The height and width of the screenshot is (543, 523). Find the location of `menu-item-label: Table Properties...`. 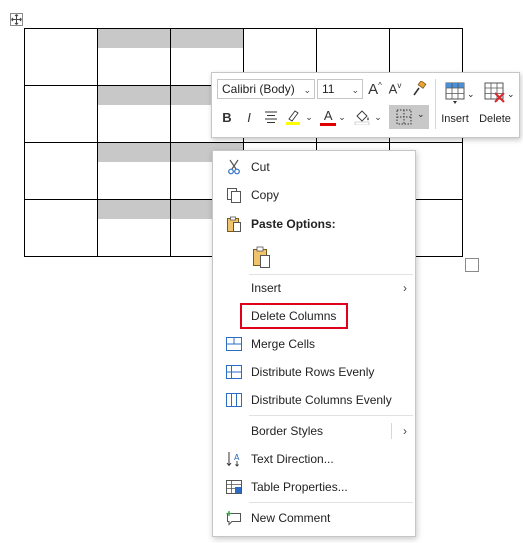

menu-item-label: Table Properties... is located at coordinates (299, 487).